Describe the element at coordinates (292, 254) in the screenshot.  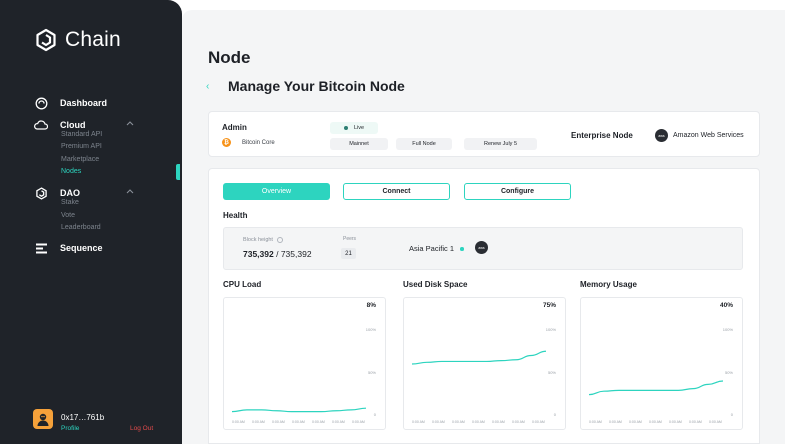
I see `block-height-total: / 735,392` at that location.